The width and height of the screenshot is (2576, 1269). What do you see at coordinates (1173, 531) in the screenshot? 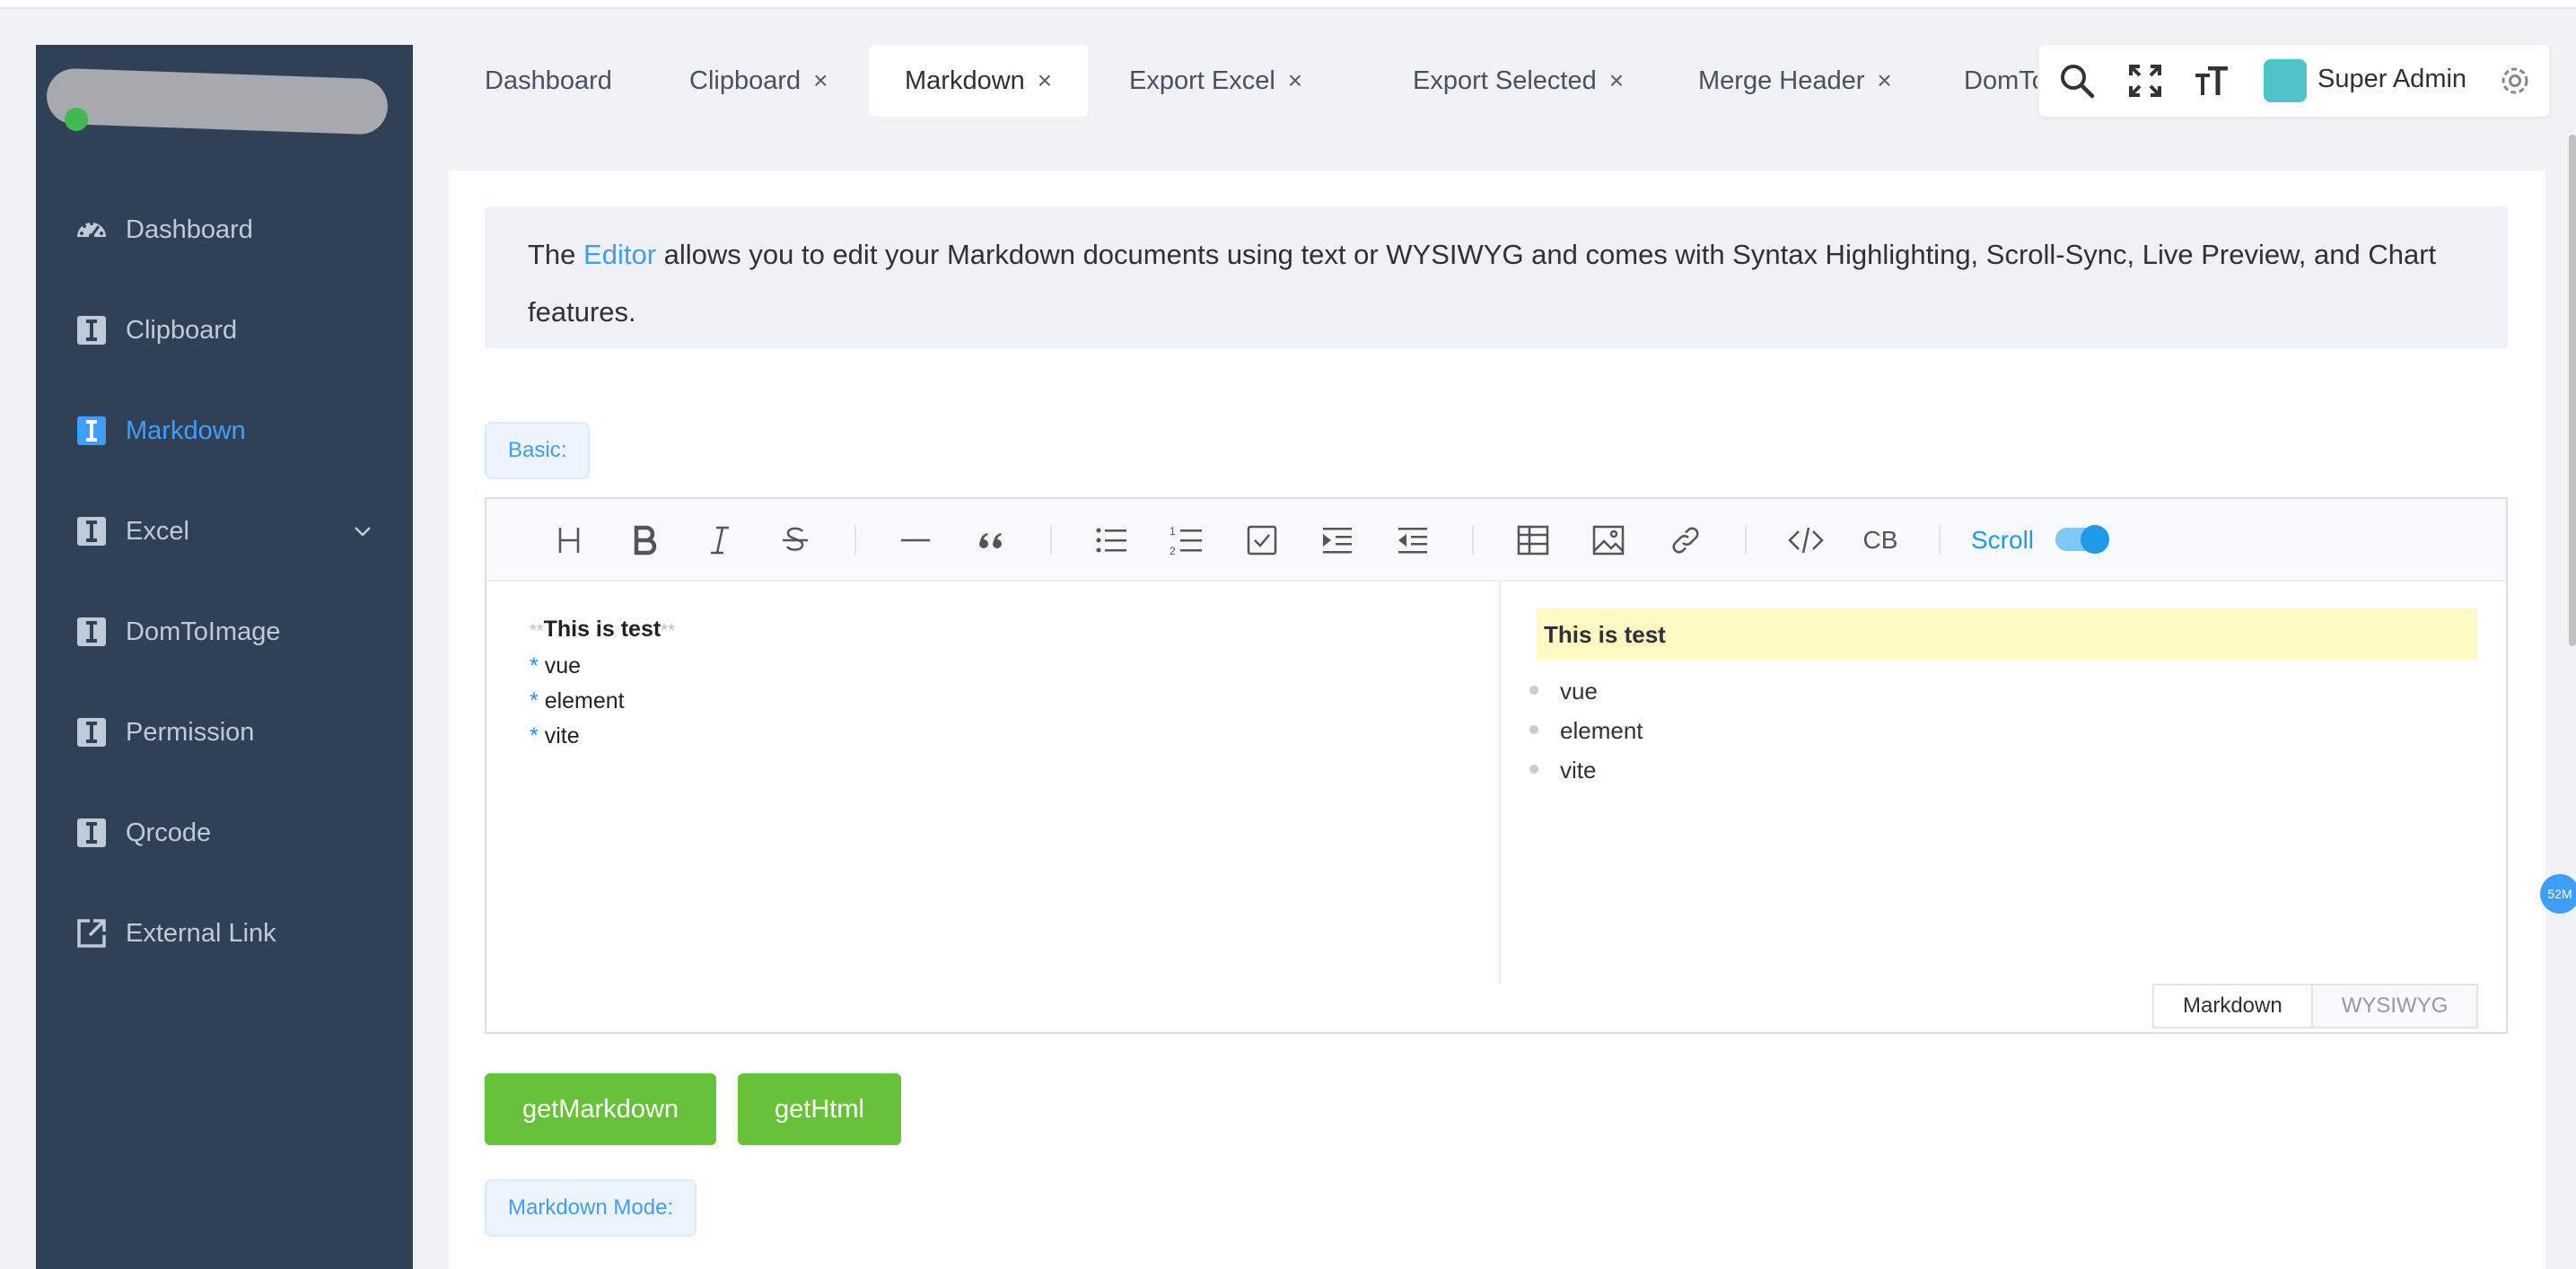
I see `svg-text: 1` at bounding box center [1173, 531].